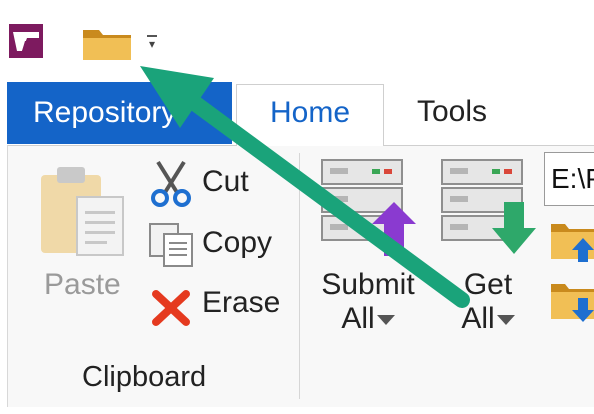 Image resolution: width=594 pixels, height=414 pixels. What do you see at coordinates (478, 318) in the screenshot?
I see `get-all-line2-text: All` at bounding box center [478, 318].